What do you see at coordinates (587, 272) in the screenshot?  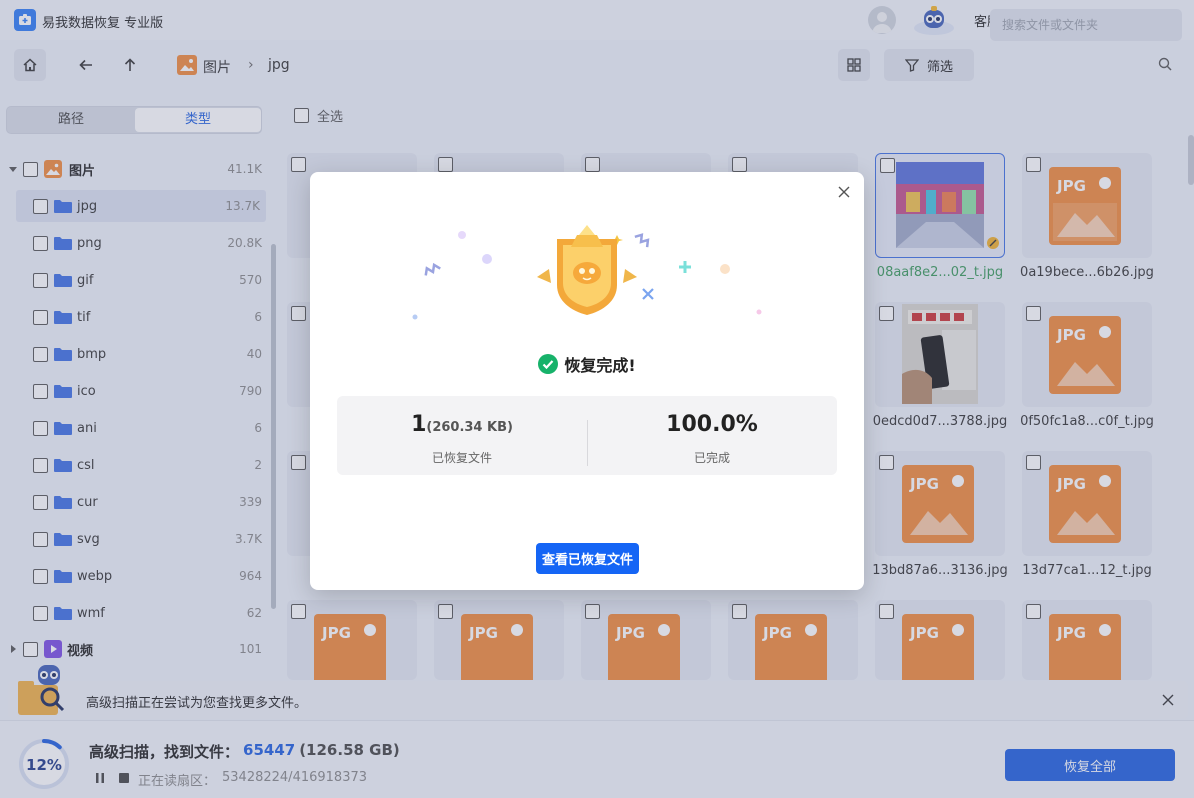 I see `trophy-badge-icon` at bounding box center [587, 272].